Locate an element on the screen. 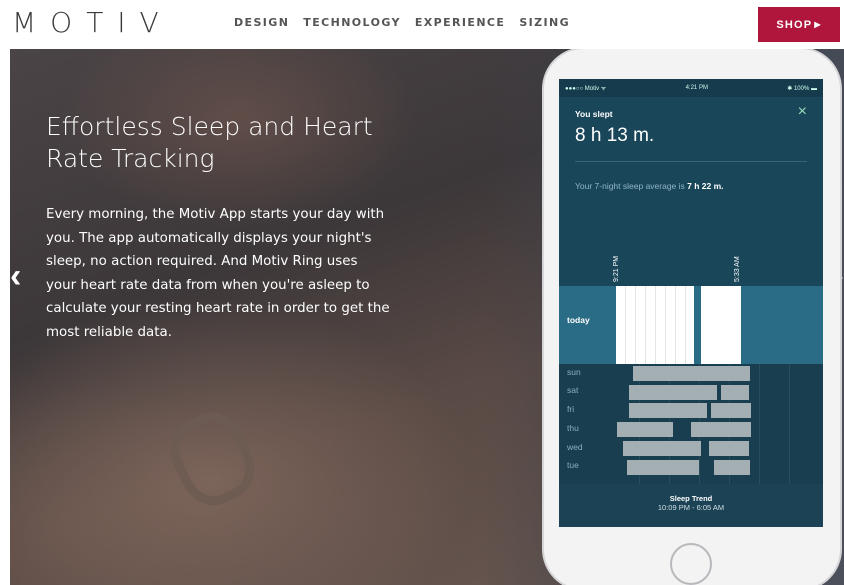 This screenshot has width=844, height=585. motiv-logo: MOTIV is located at coordinates (92, 22).